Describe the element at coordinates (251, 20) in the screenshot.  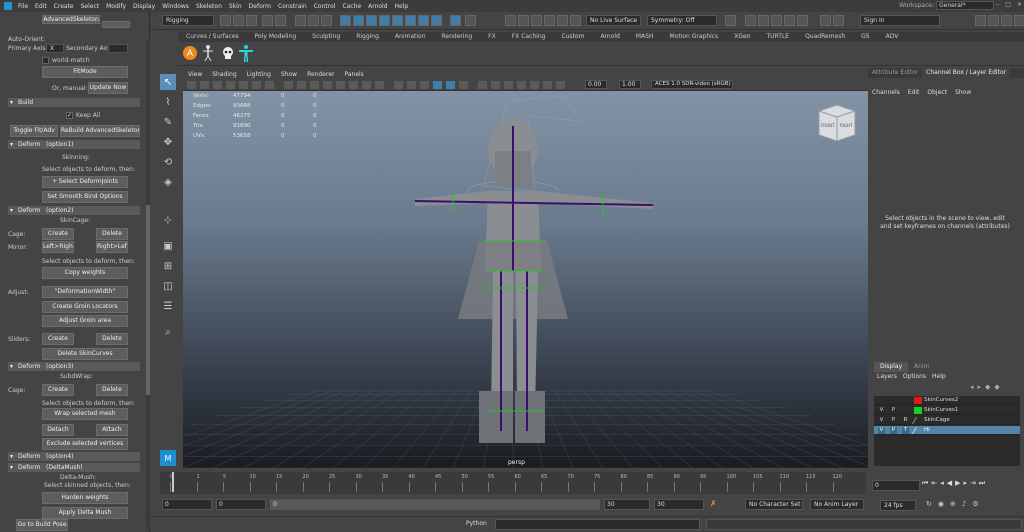
I see `save-scene-icon` at that location.